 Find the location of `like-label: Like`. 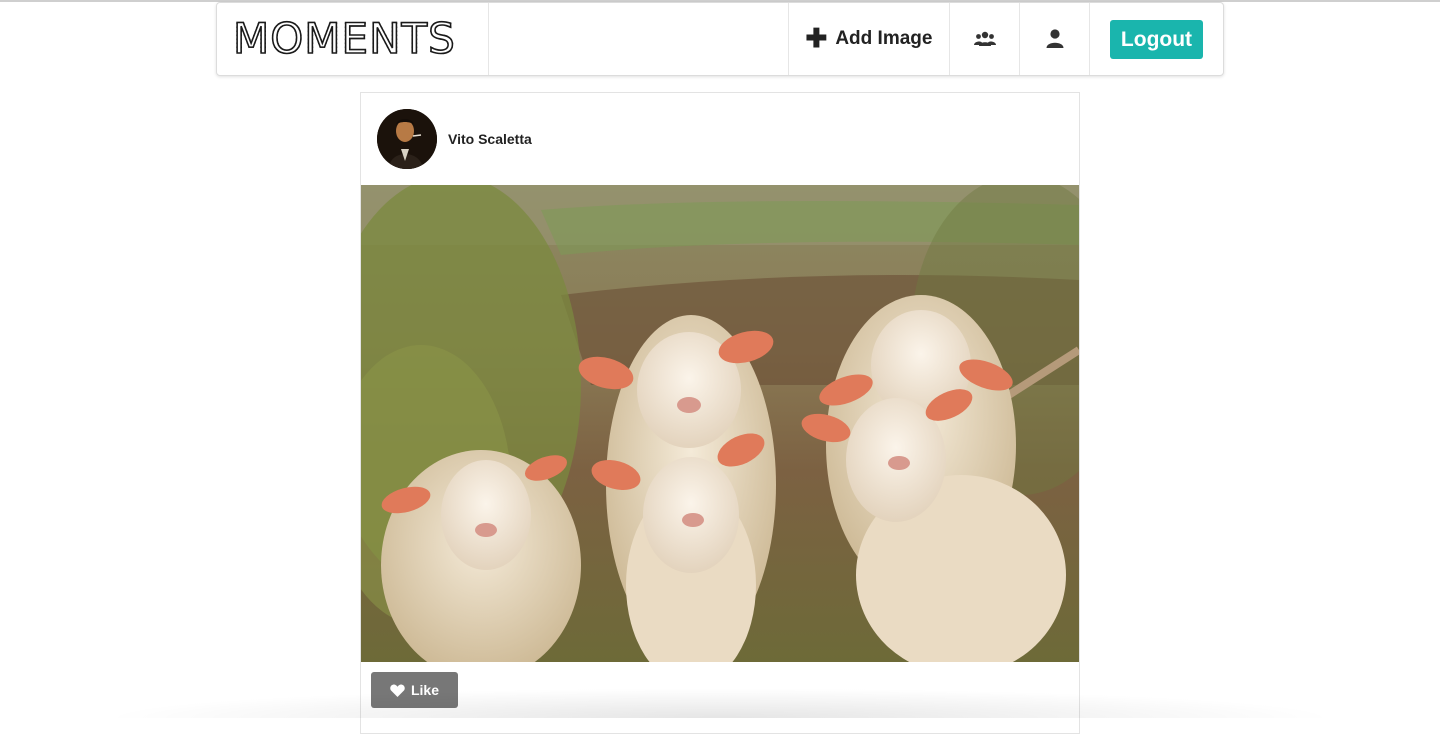

like-label: Like is located at coordinates (424, 690).